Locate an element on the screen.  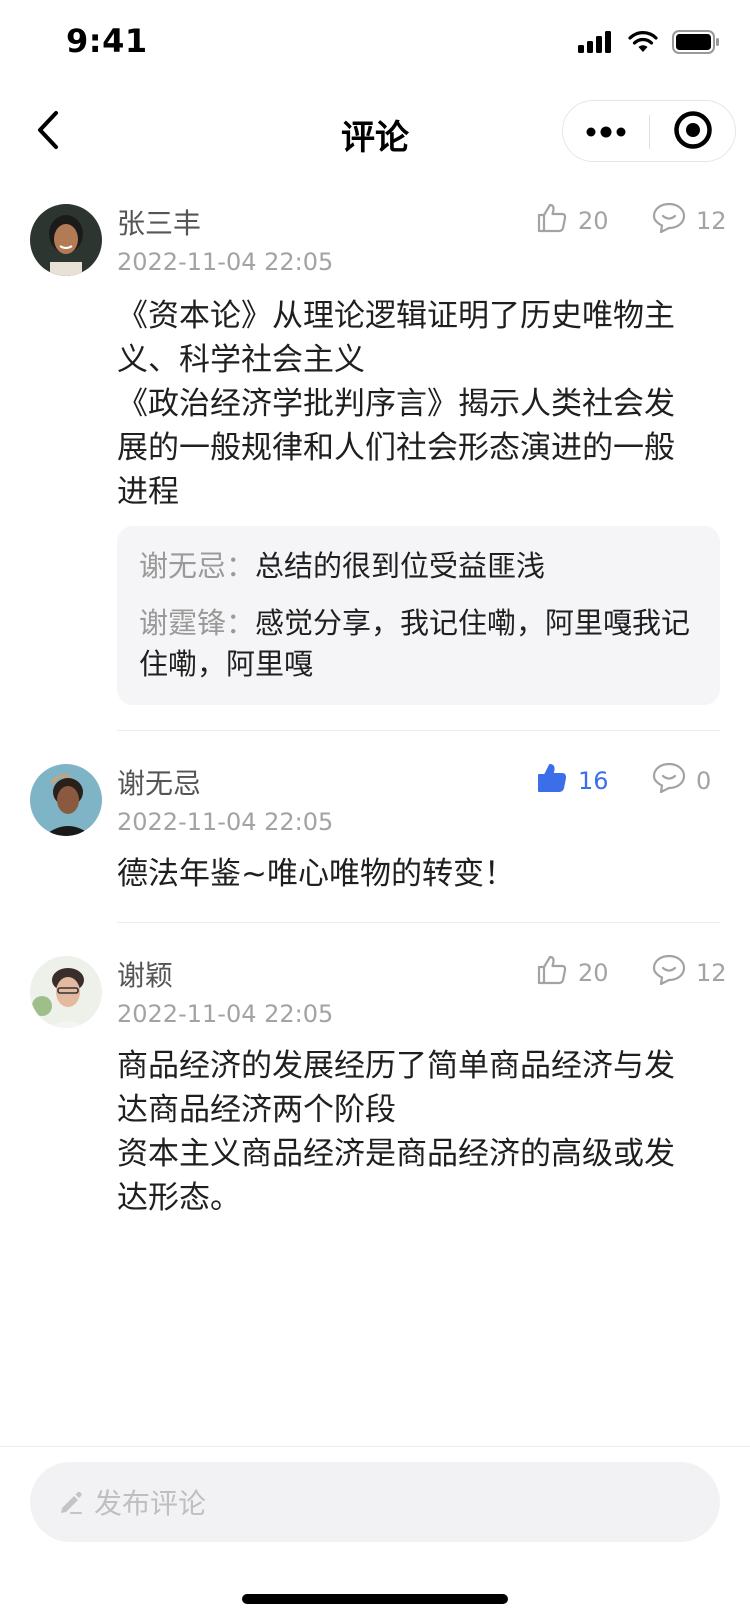
sub-reply: 谢无忌：总结的很到位受益匪浅 is located at coordinates (418, 566).